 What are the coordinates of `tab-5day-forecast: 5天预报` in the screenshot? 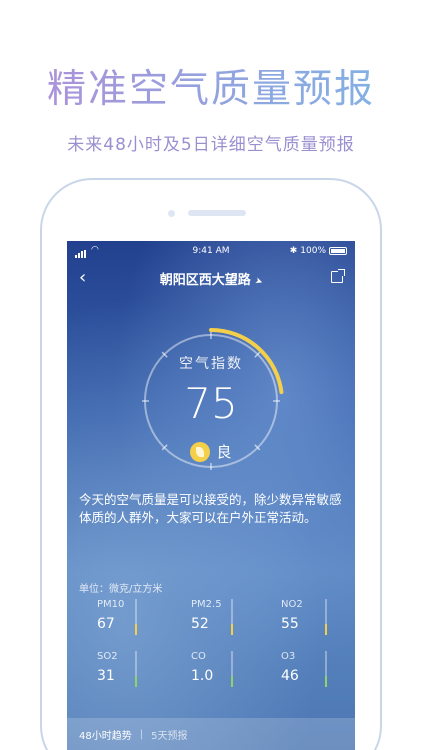 It's located at (169, 734).